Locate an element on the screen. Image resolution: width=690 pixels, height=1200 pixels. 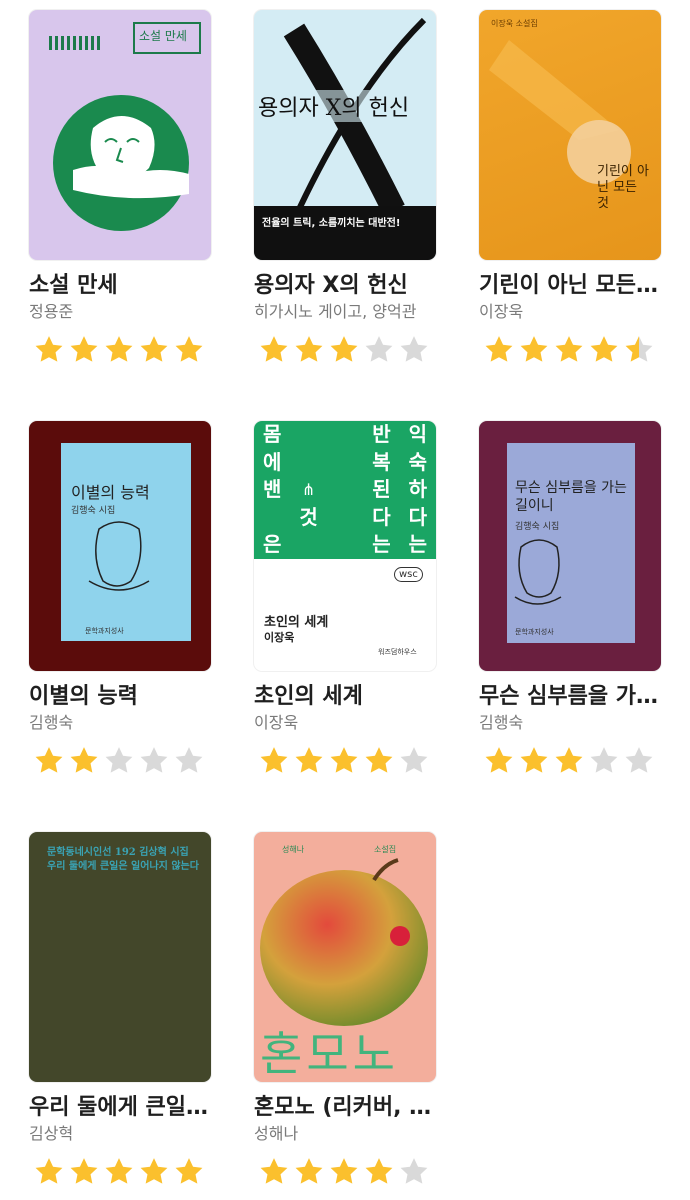
grid-char: 하 is located at coordinates (417, 489).